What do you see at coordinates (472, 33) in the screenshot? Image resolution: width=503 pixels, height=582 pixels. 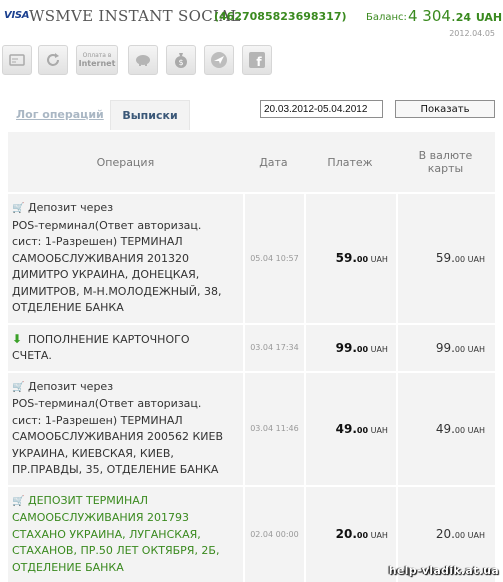 I see `balance-date: 2012.04.05` at bounding box center [472, 33].